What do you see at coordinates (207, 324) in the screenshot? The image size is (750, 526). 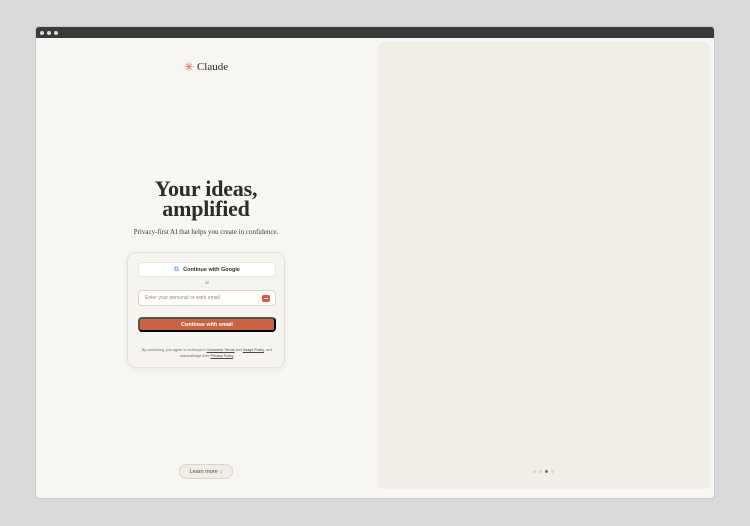 I see `continue-with-email-button: Continue with email` at bounding box center [207, 324].